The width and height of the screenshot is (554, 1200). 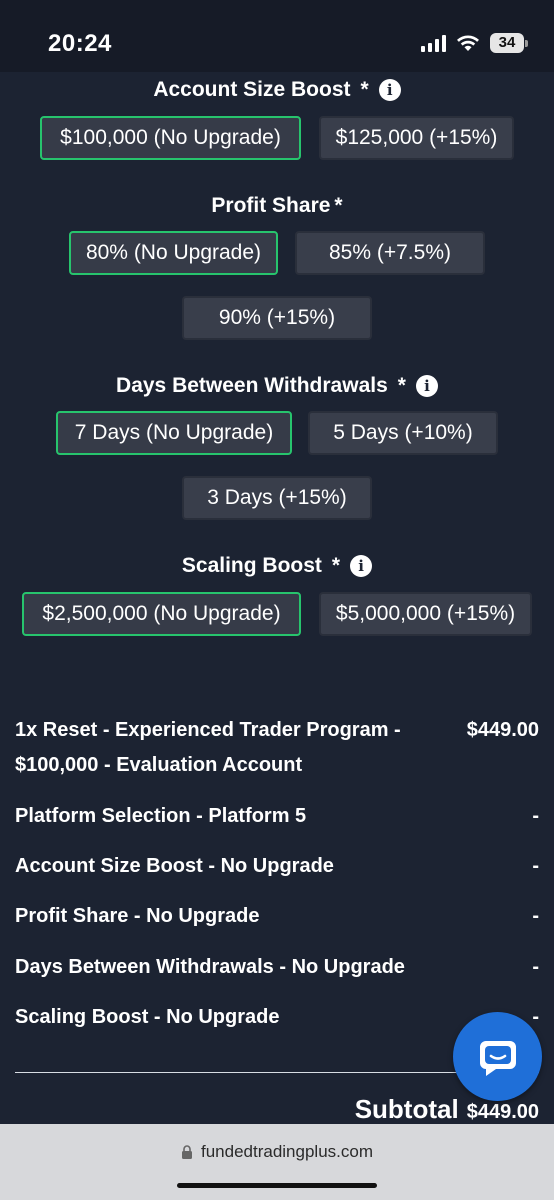 I want to click on scaling-option-2500k: $2,500,000 (No Upgrade), so click(x=161, y=614).